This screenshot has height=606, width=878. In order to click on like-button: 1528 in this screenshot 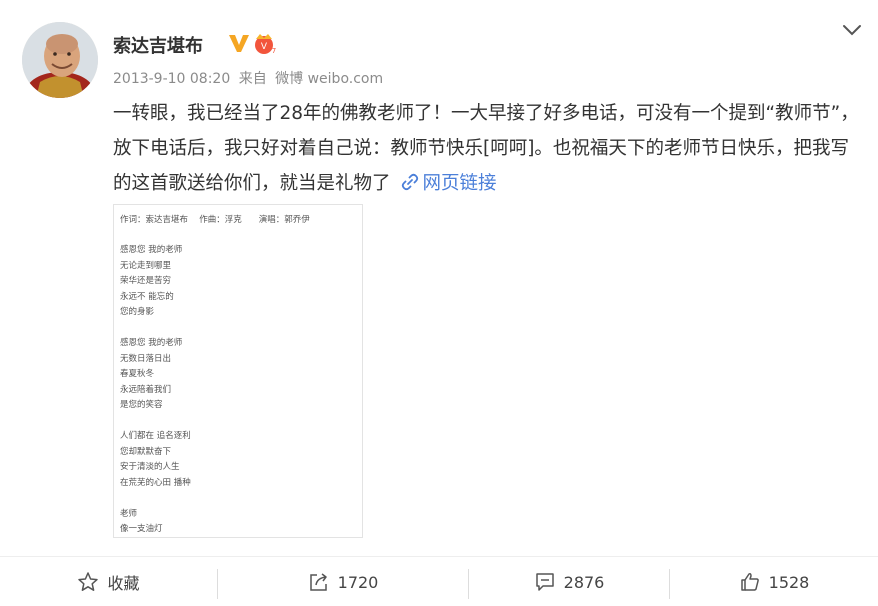, I will do `click(774, 581)`.